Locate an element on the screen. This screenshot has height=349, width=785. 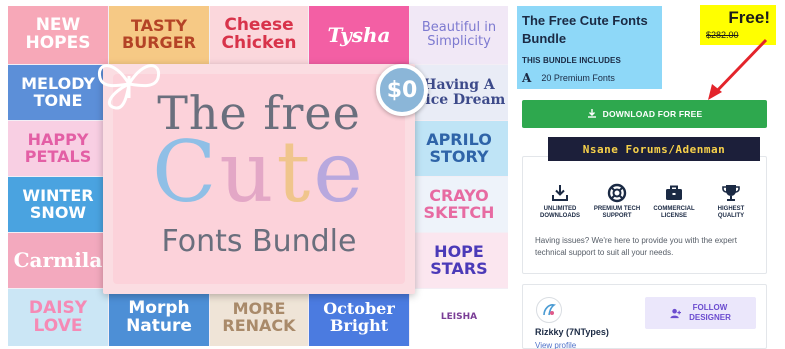
feature-label-line2: QUALITY is located at coordinates (731, 216).